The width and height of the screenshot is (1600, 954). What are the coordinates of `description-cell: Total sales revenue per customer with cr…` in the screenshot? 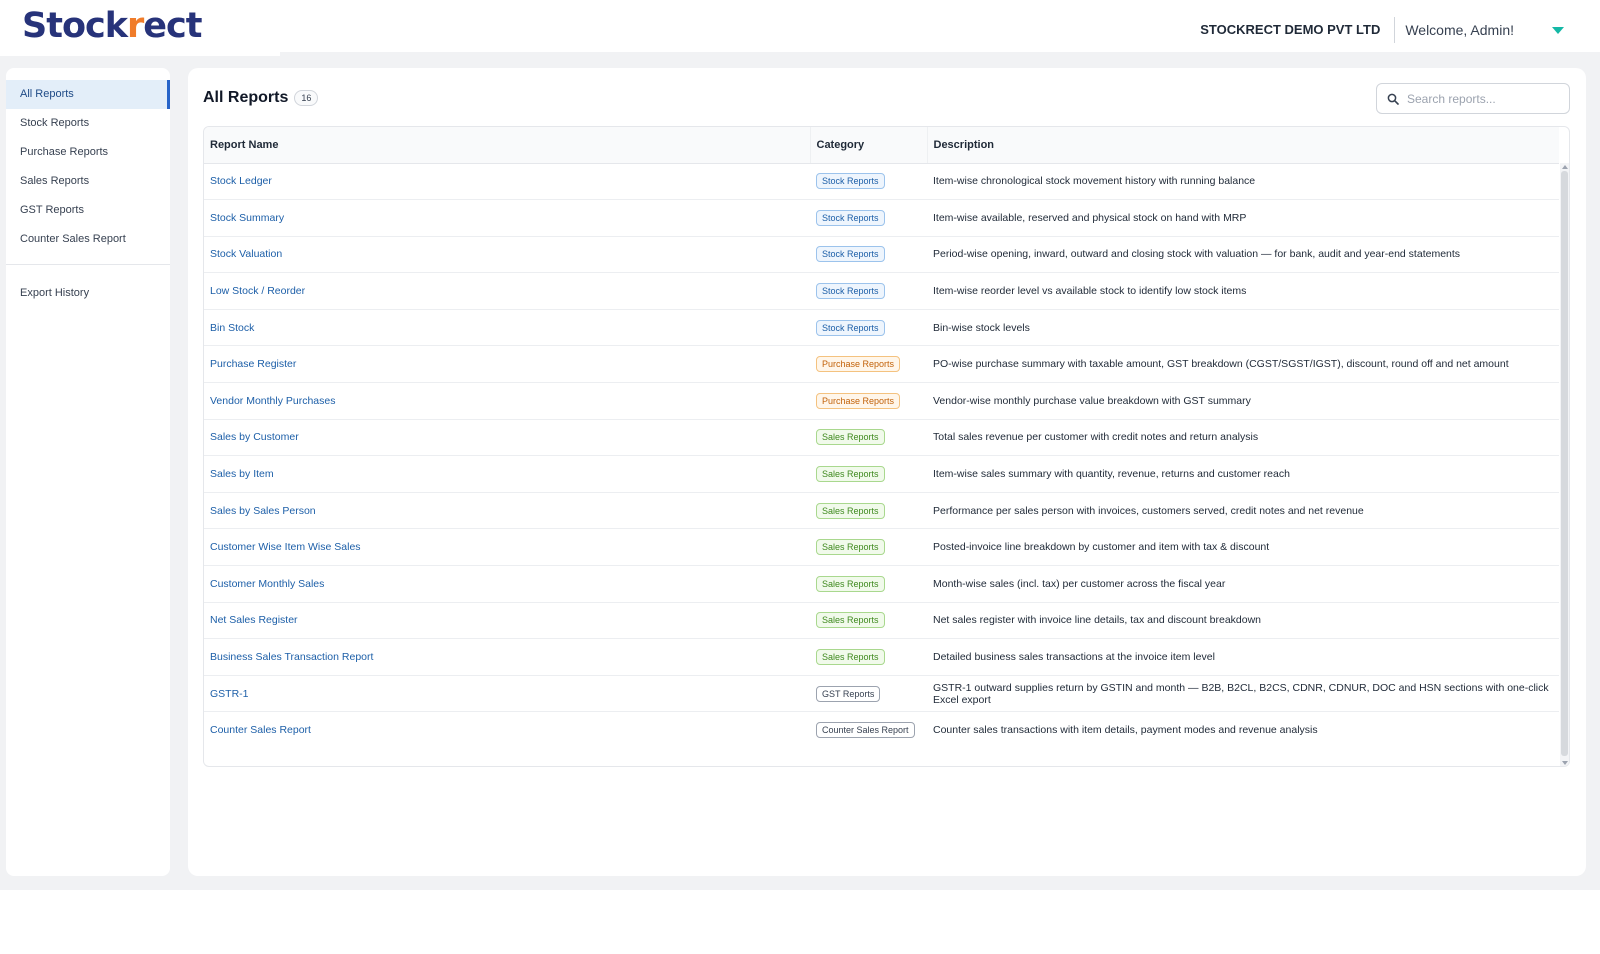 It's located at (1243, 438).